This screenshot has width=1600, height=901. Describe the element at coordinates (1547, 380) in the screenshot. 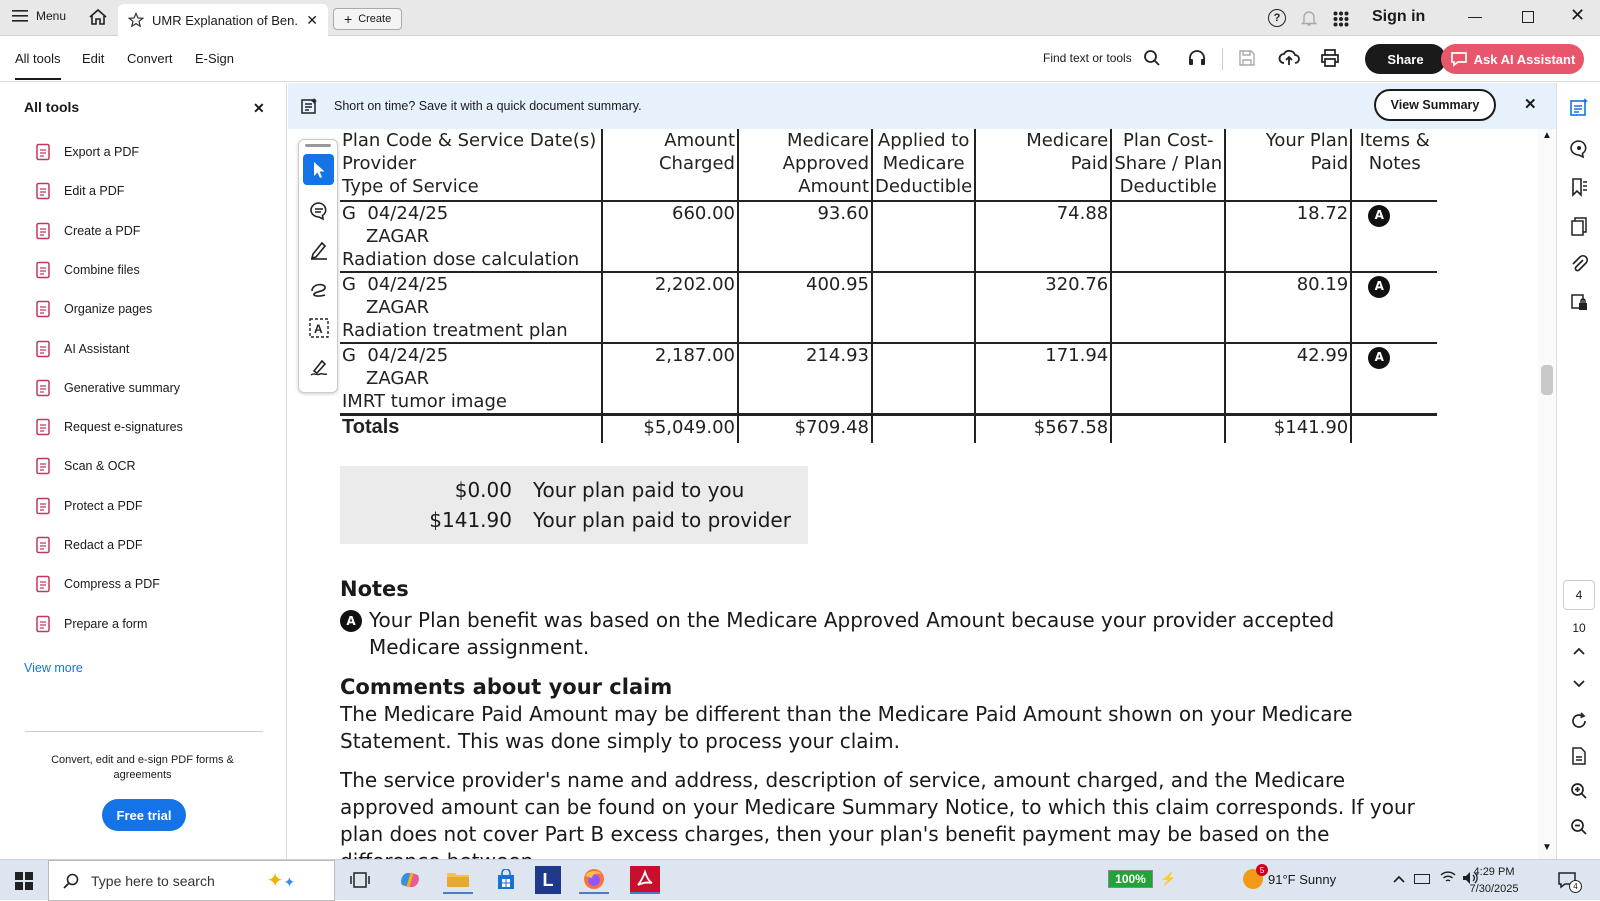

I see `scrollbar-thumb` at that location.